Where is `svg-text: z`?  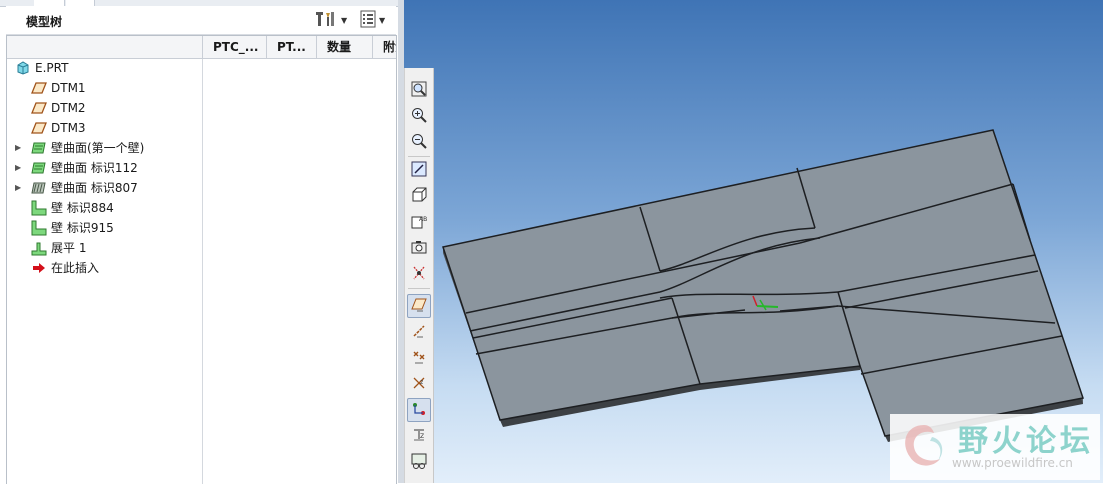
svg-text: z is located at coordinates (421, 382).